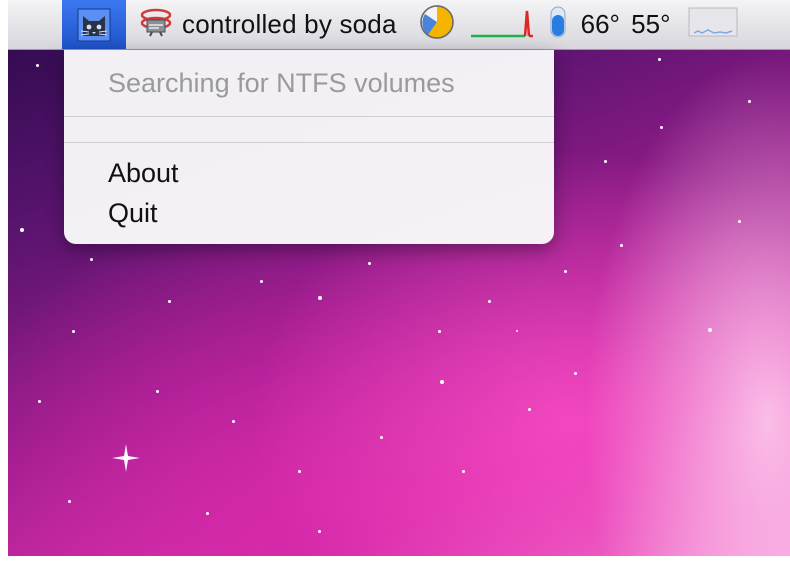  I want to click on menubar-status-item: controlled by soda, so click(267, 24).